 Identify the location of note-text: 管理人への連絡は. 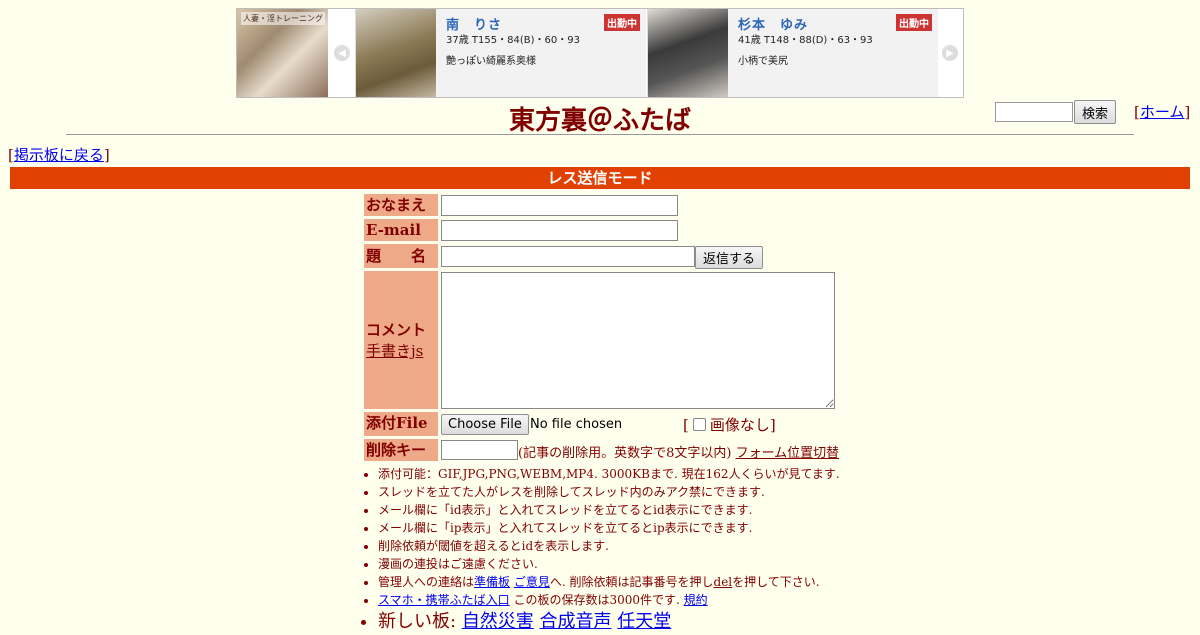
(426, 582).